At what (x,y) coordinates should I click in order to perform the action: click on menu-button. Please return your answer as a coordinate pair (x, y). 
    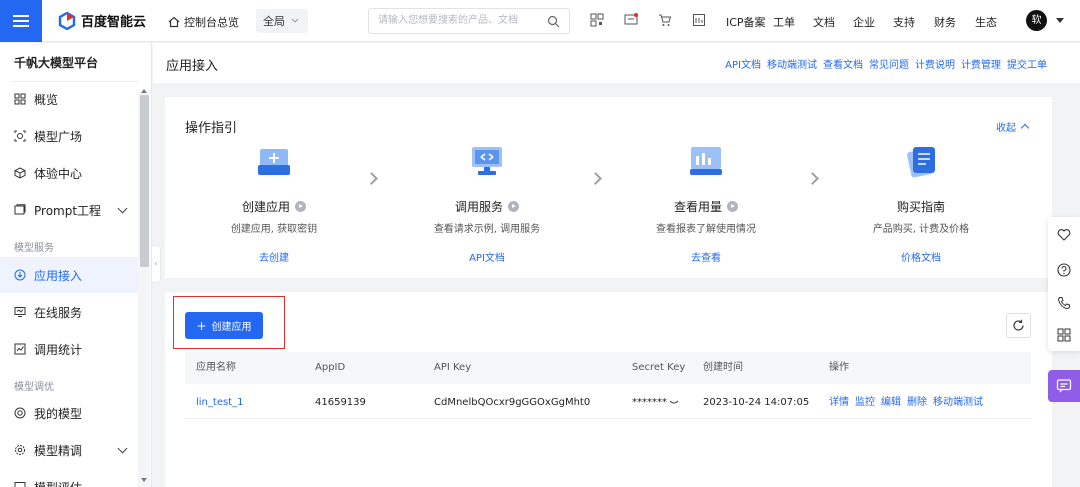
    Looking at the image, I should click on (21, 21).